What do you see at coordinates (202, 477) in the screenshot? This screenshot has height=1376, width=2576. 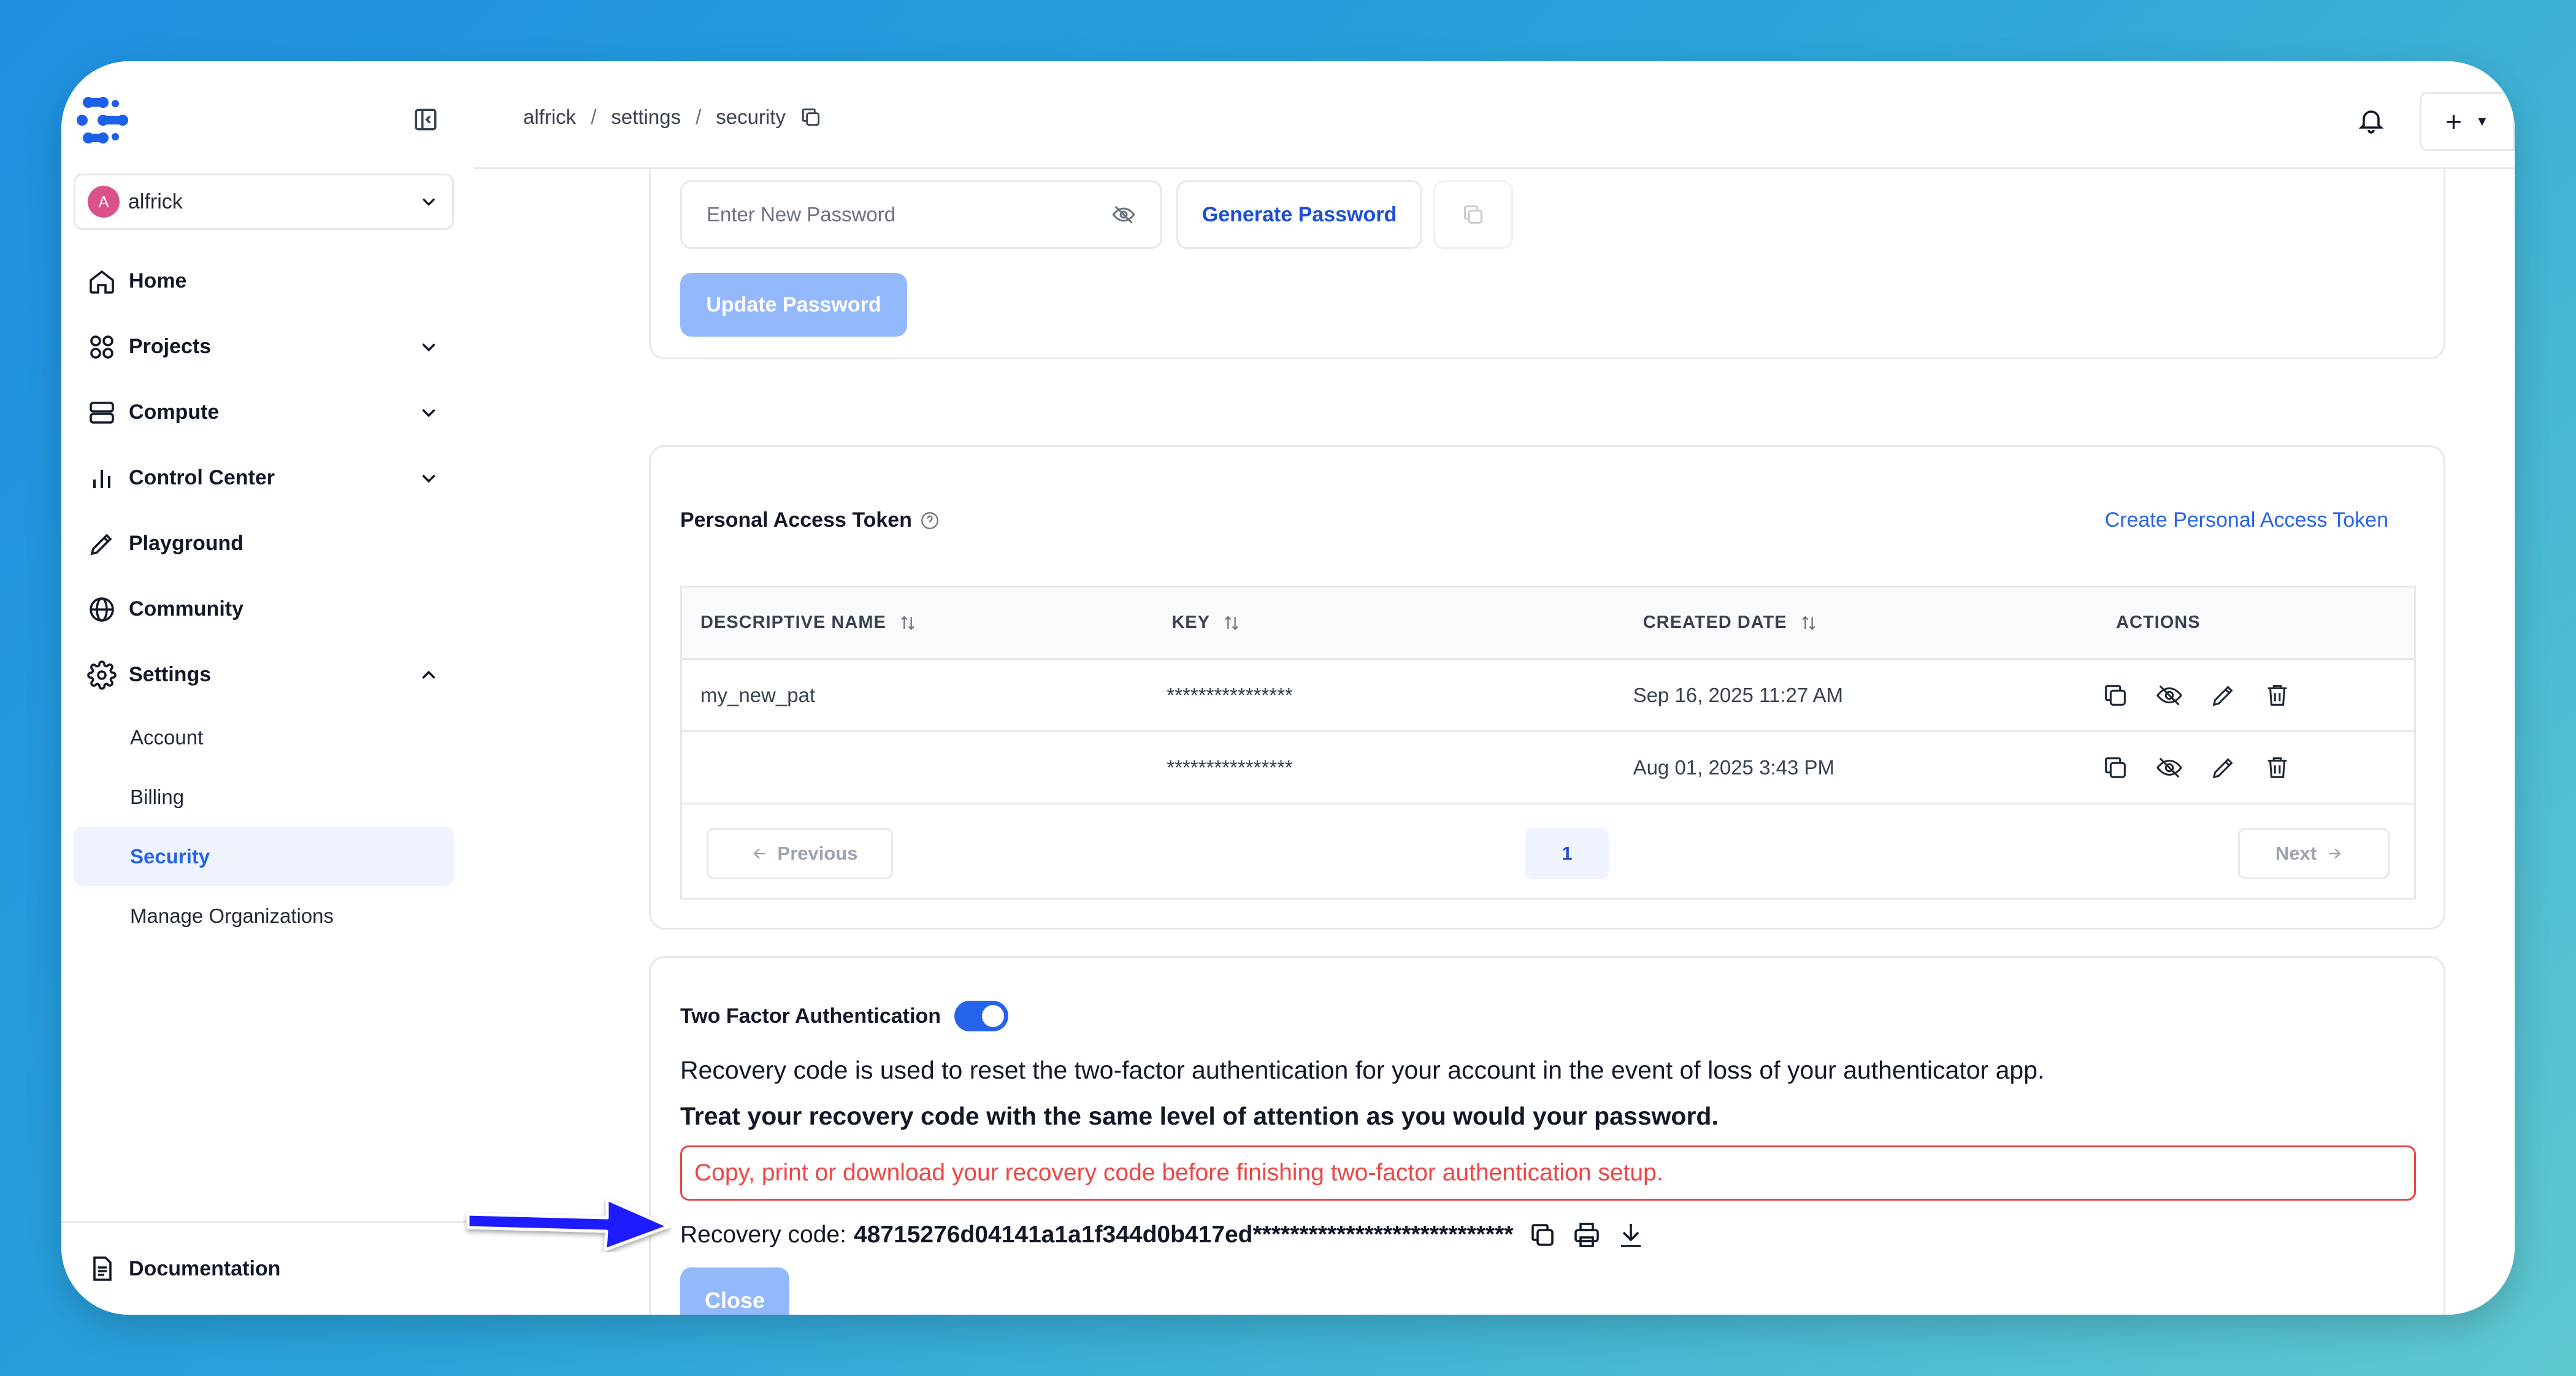 I see `sidebar-item-label: Control Center` at bounding box center [202, 477].